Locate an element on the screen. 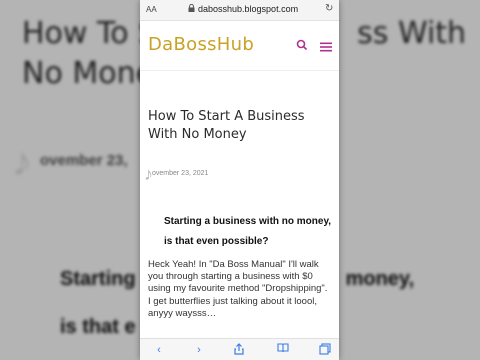  site-brand: DaBossHub is located at coordinates (201, 44).